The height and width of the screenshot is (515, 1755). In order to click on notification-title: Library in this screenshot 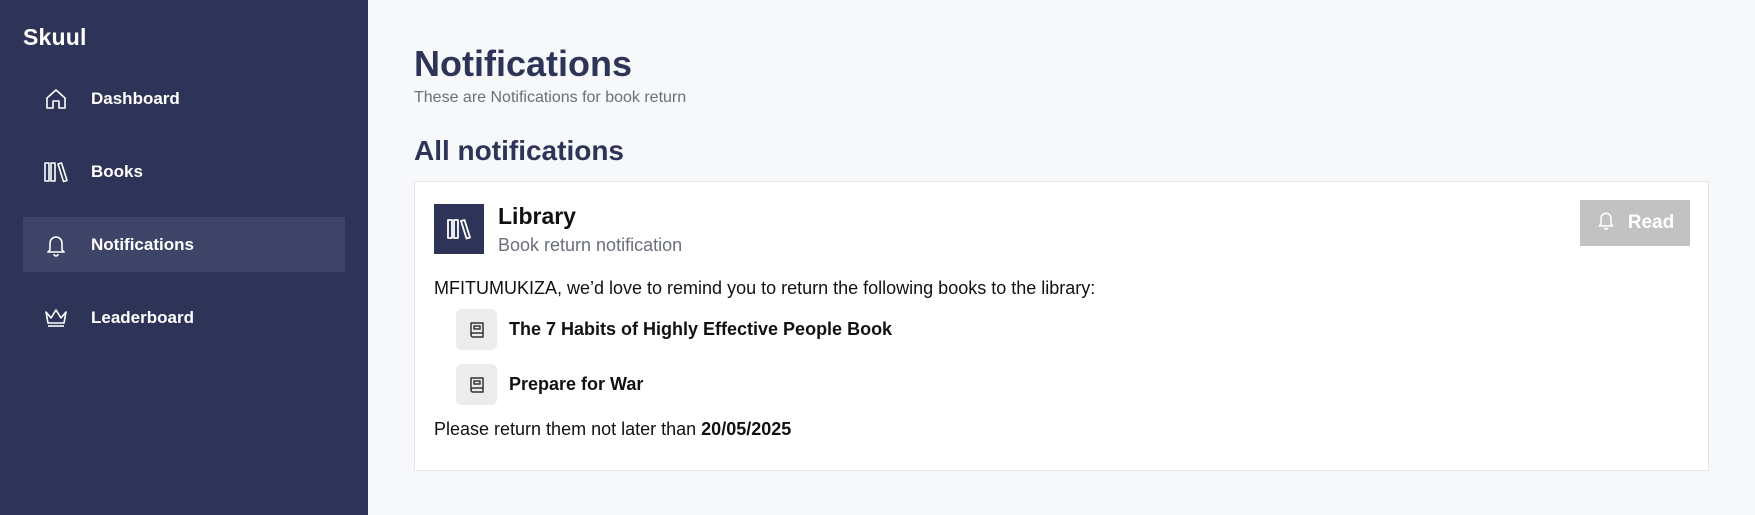, I will do `click(537, 216)`.